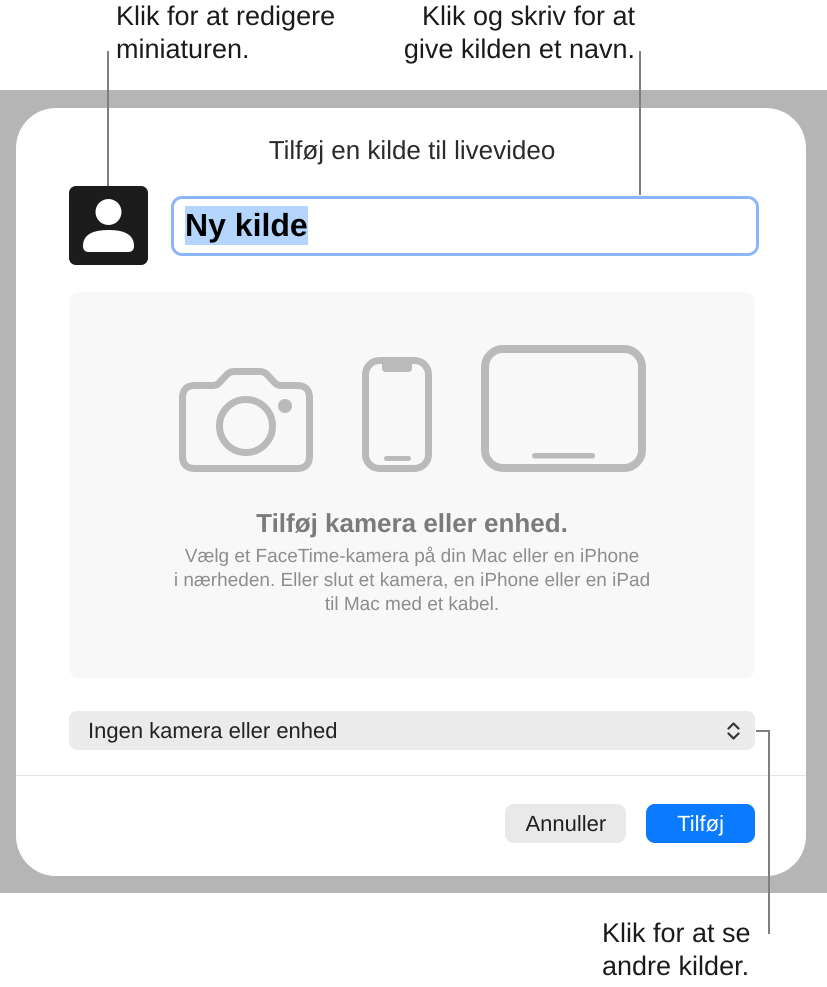  I want to click on tablet-icon, so click(563, 408).